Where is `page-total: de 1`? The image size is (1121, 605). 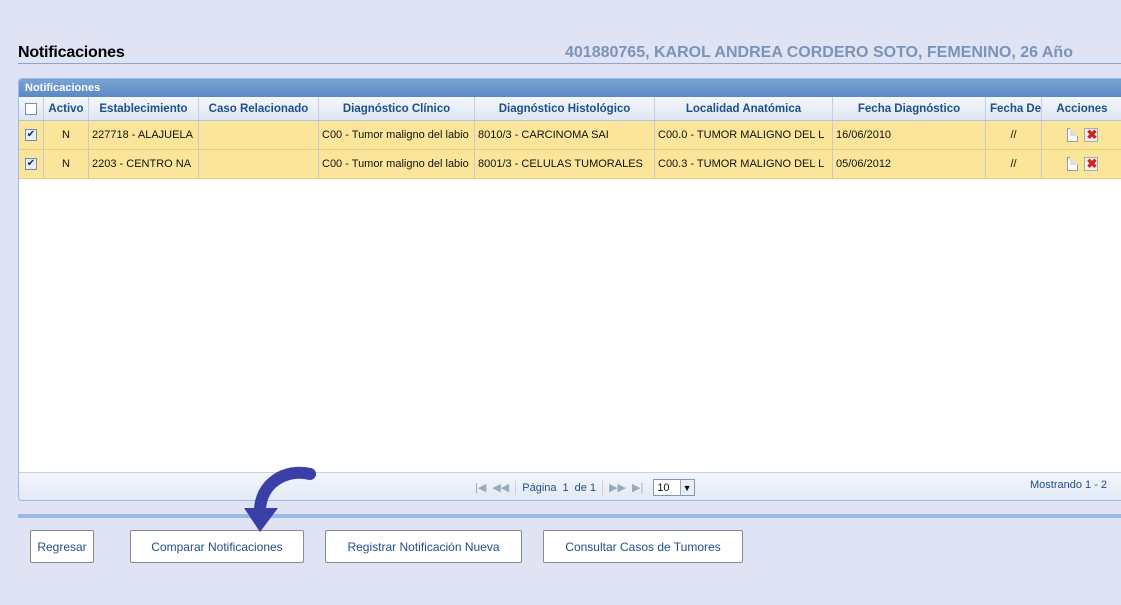 page-total: de 1 is located at coordinates (585, 487).